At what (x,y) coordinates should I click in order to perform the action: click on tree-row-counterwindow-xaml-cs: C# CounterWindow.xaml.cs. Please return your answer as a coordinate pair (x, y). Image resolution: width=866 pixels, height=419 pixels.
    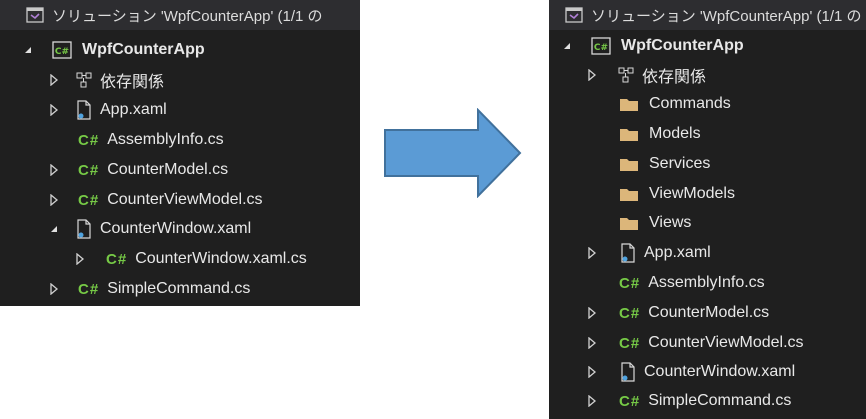
    Looking at the image, I should click on (189, 259).